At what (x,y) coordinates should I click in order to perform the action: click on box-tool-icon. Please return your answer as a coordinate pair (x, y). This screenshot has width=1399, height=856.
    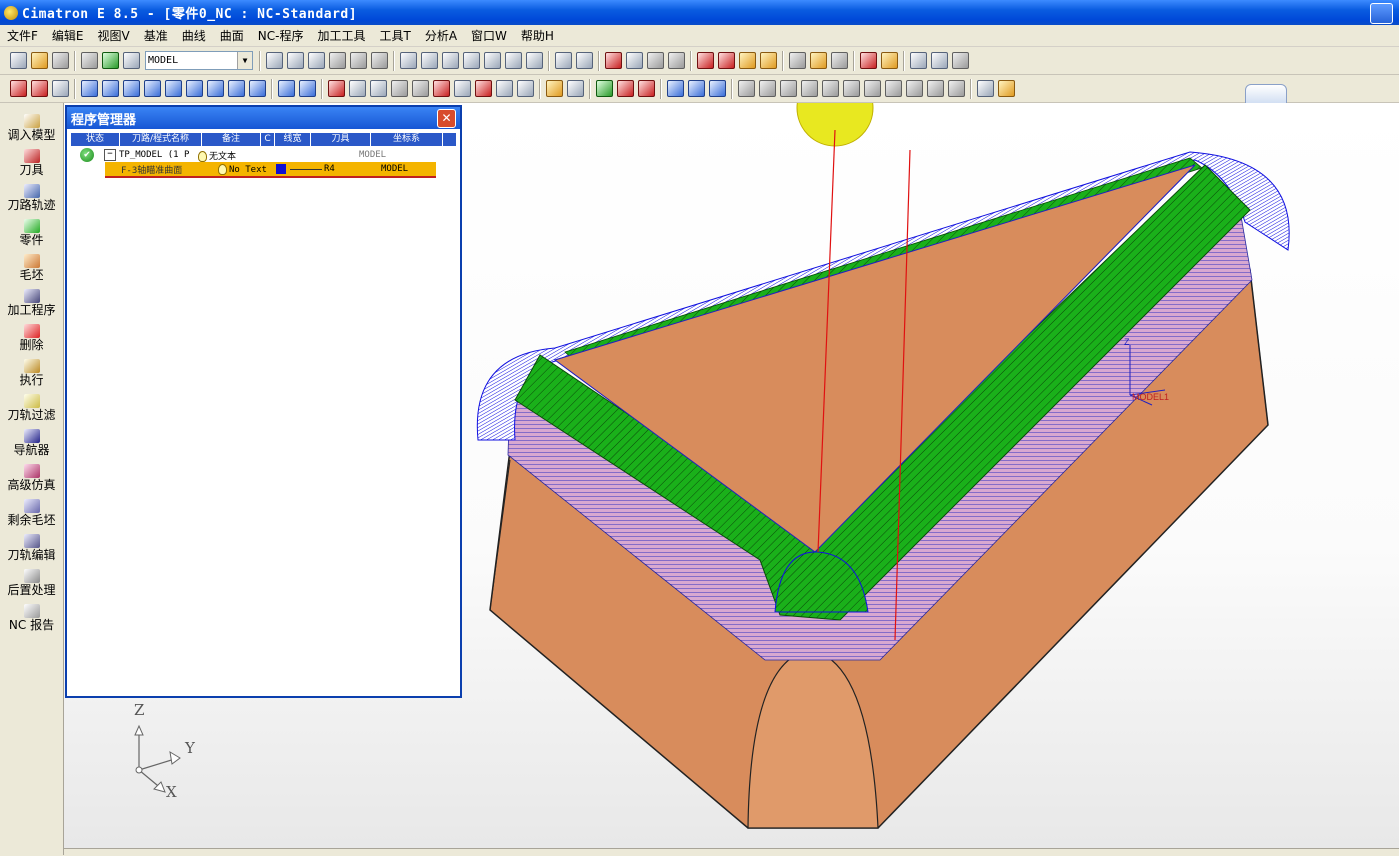
    Looking at the image, I should click on (935, 88).